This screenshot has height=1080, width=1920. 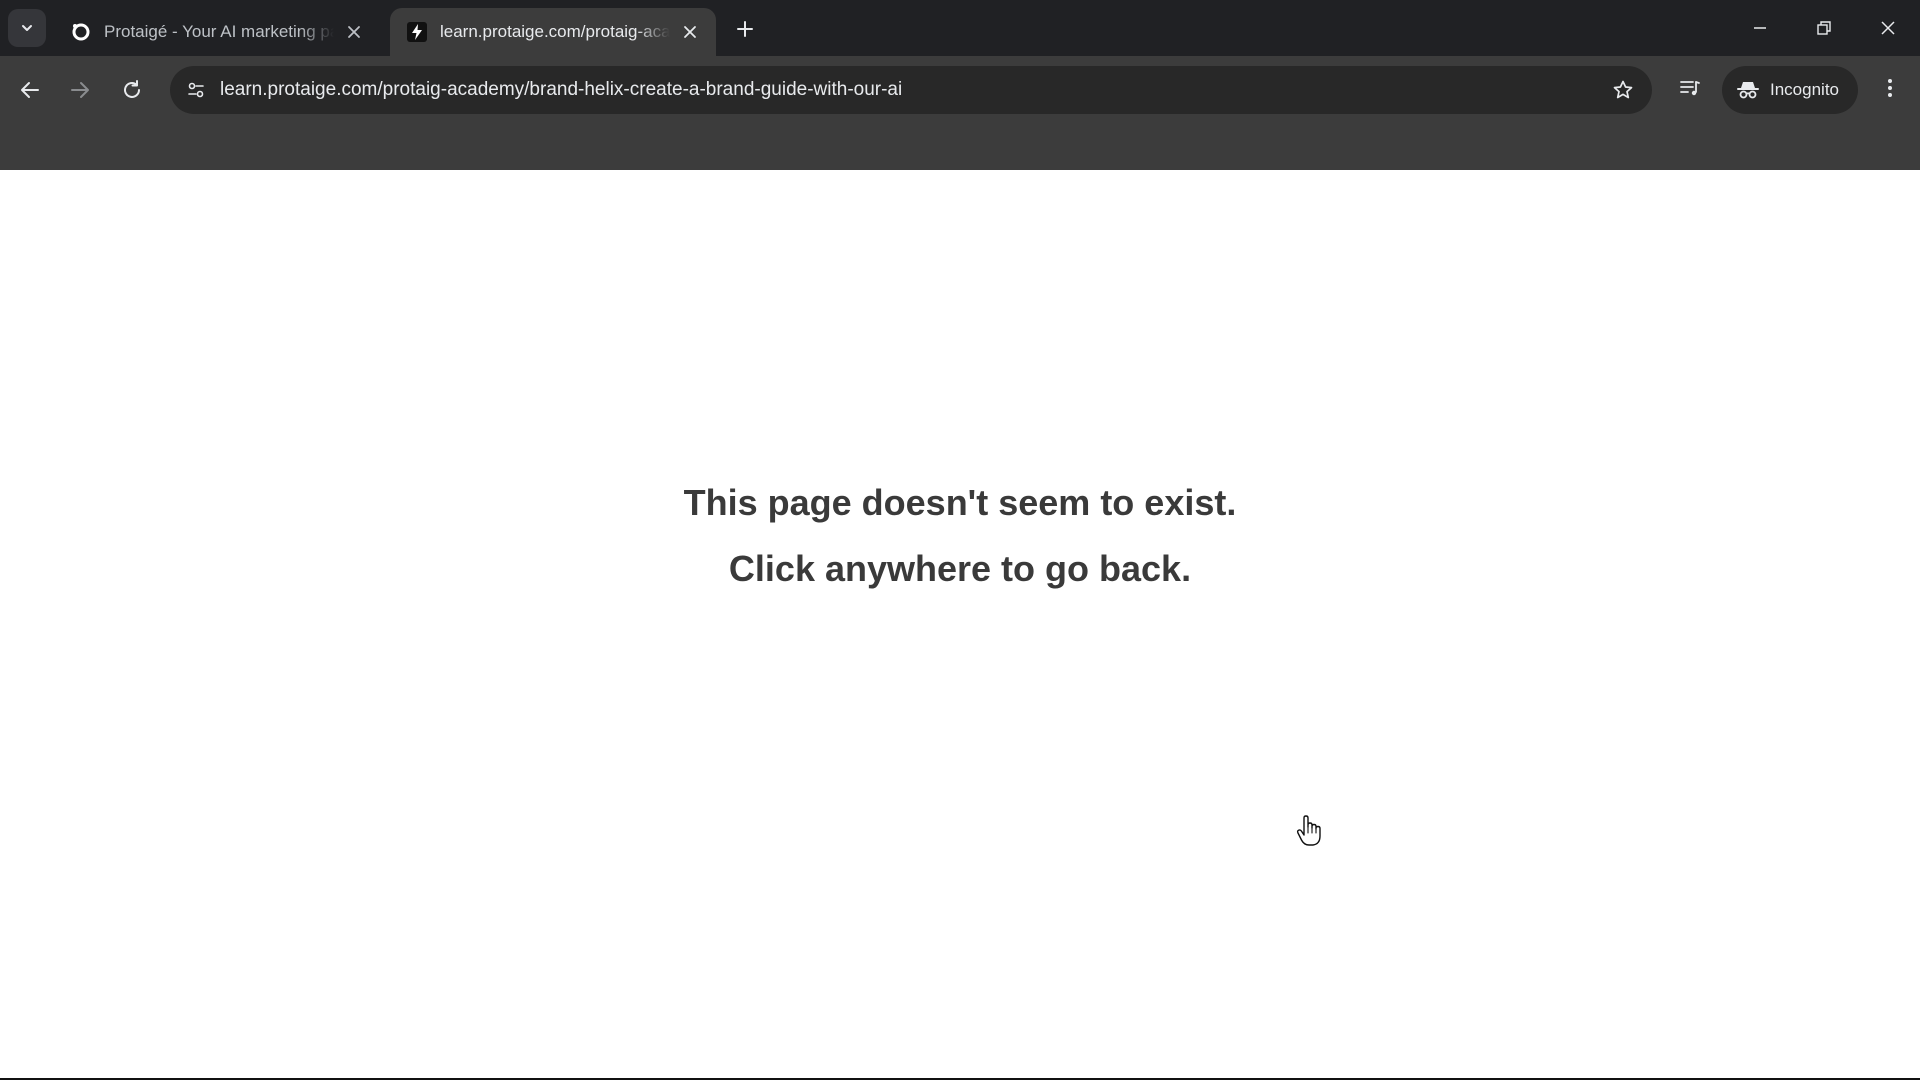 I want to click on restore-button, so click(x=1824, y=28).